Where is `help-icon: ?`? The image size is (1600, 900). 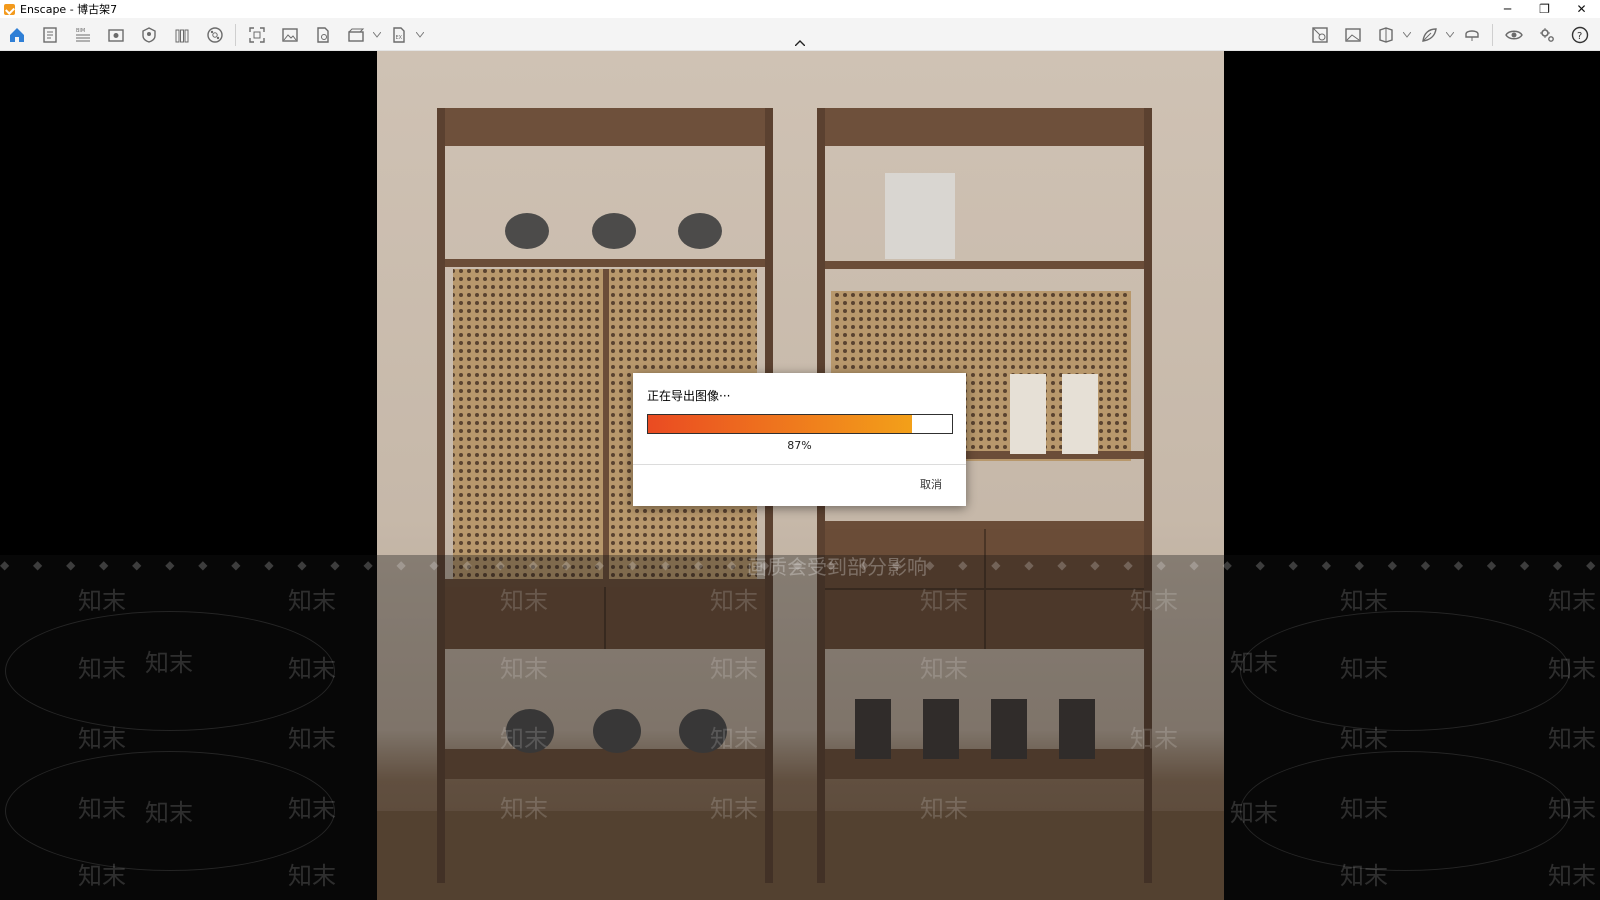
help-icon: ? is located at coordinates (1579, 34).